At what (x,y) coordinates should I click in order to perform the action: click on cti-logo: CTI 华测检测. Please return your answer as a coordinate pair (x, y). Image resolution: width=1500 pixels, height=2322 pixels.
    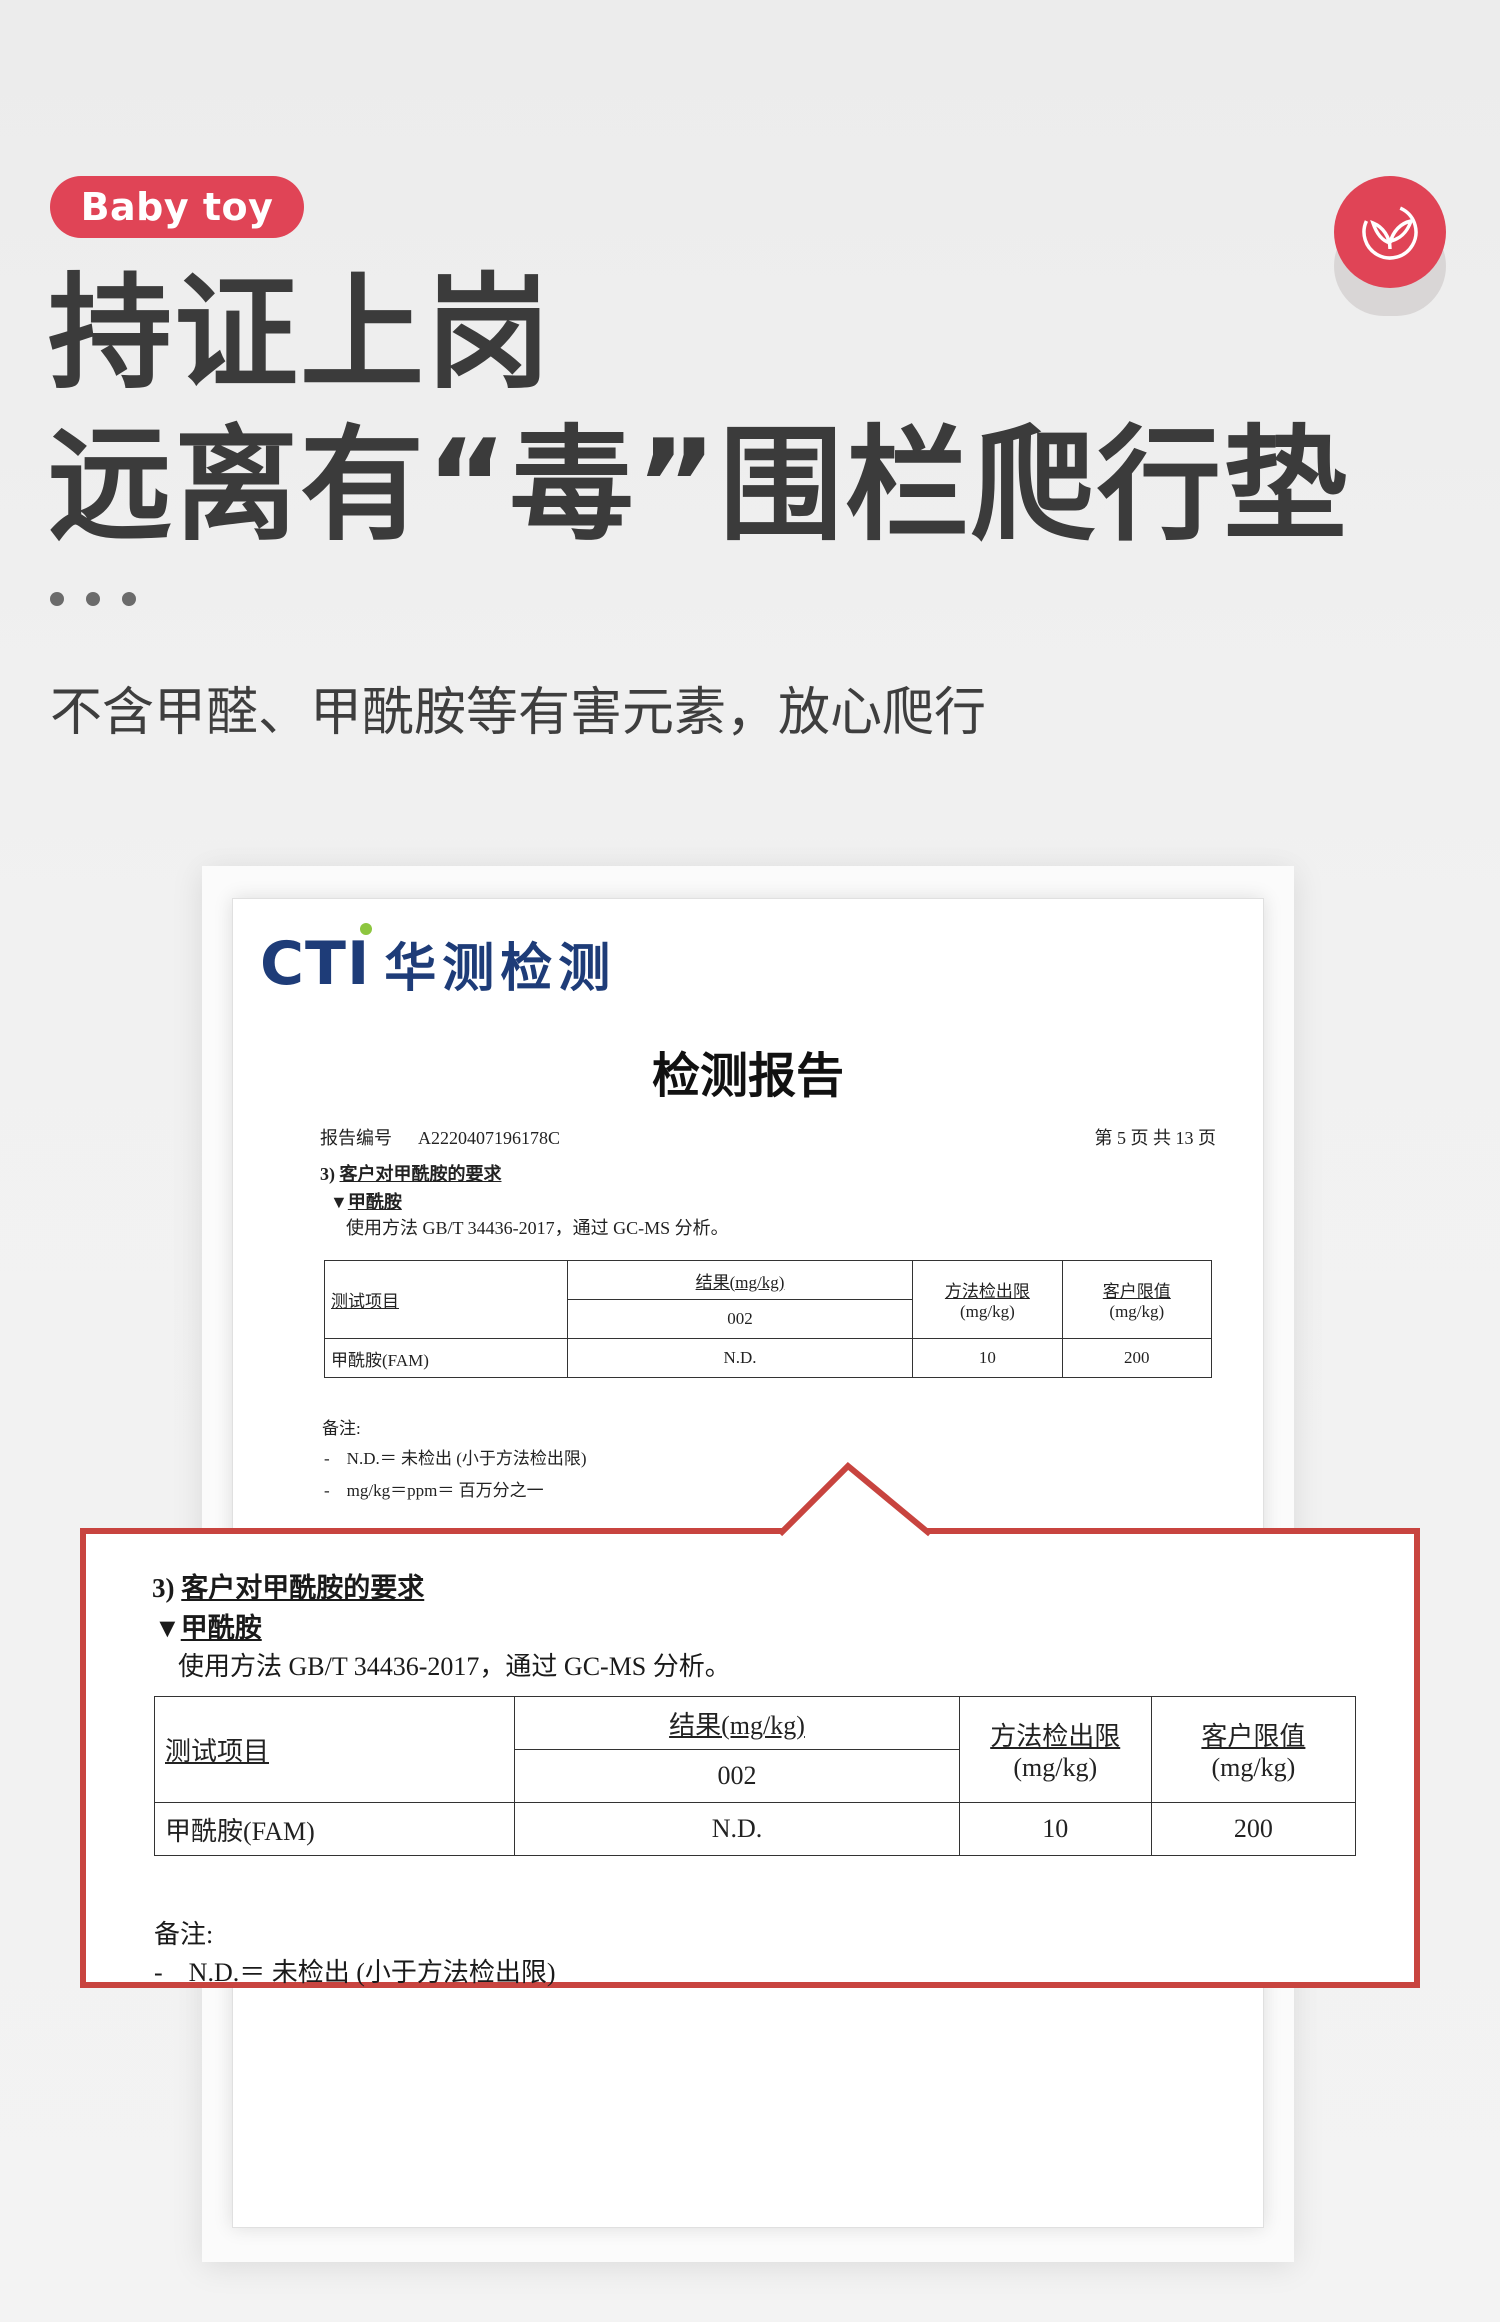
    Looking at the image, I should click on (438, 961).